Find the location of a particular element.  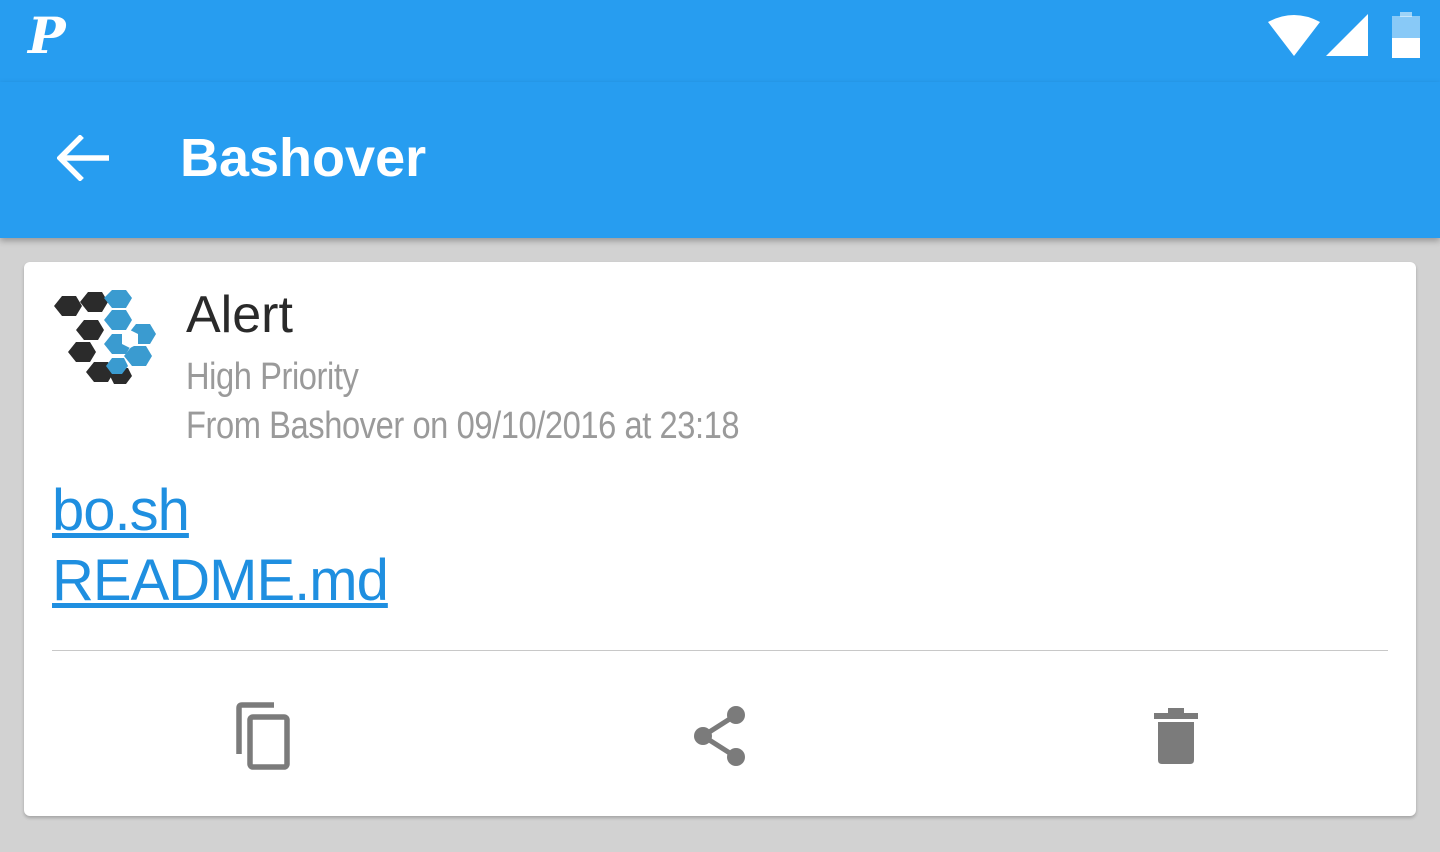

share-icon is located at coordinates (719, 736).